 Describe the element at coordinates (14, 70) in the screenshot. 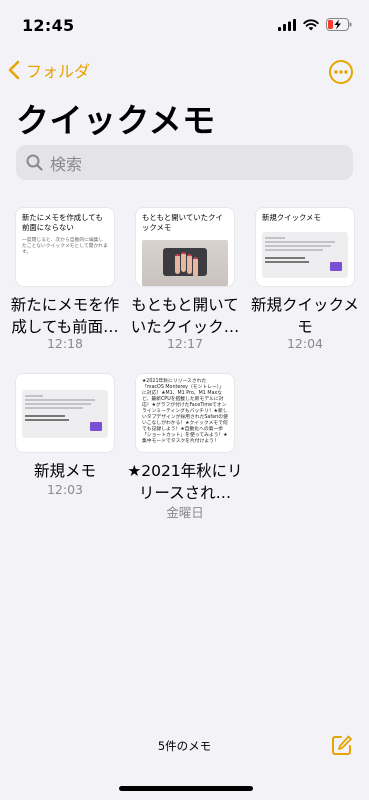

I see `chevron-left-icon` at that location.